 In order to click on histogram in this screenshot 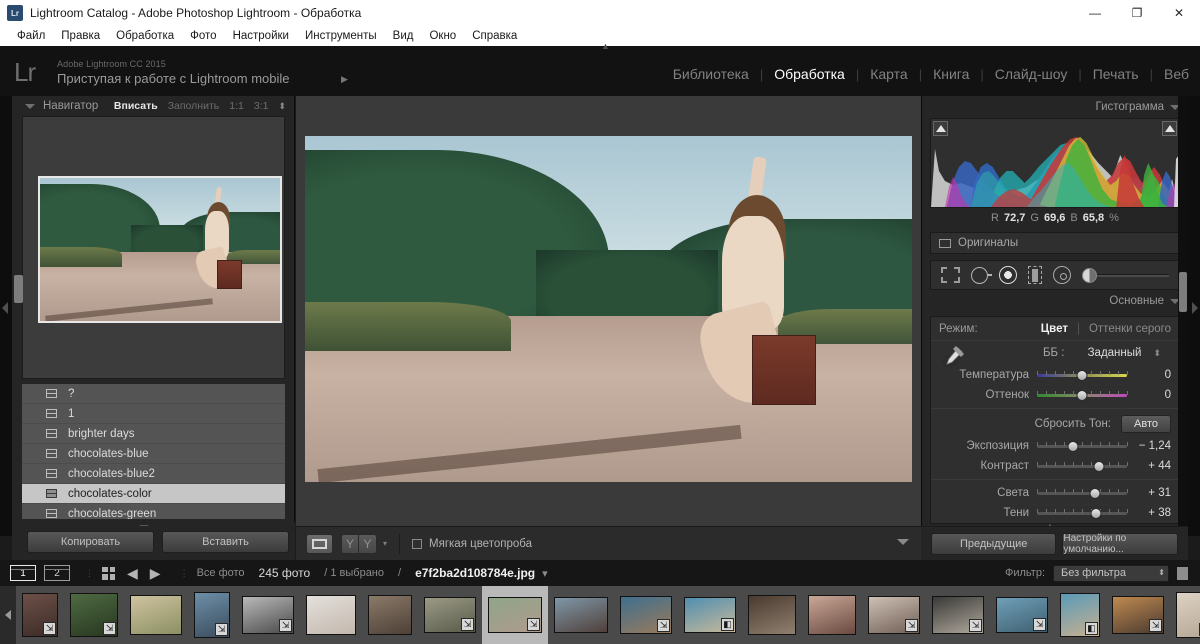, I will do `click(1055, 163)`.